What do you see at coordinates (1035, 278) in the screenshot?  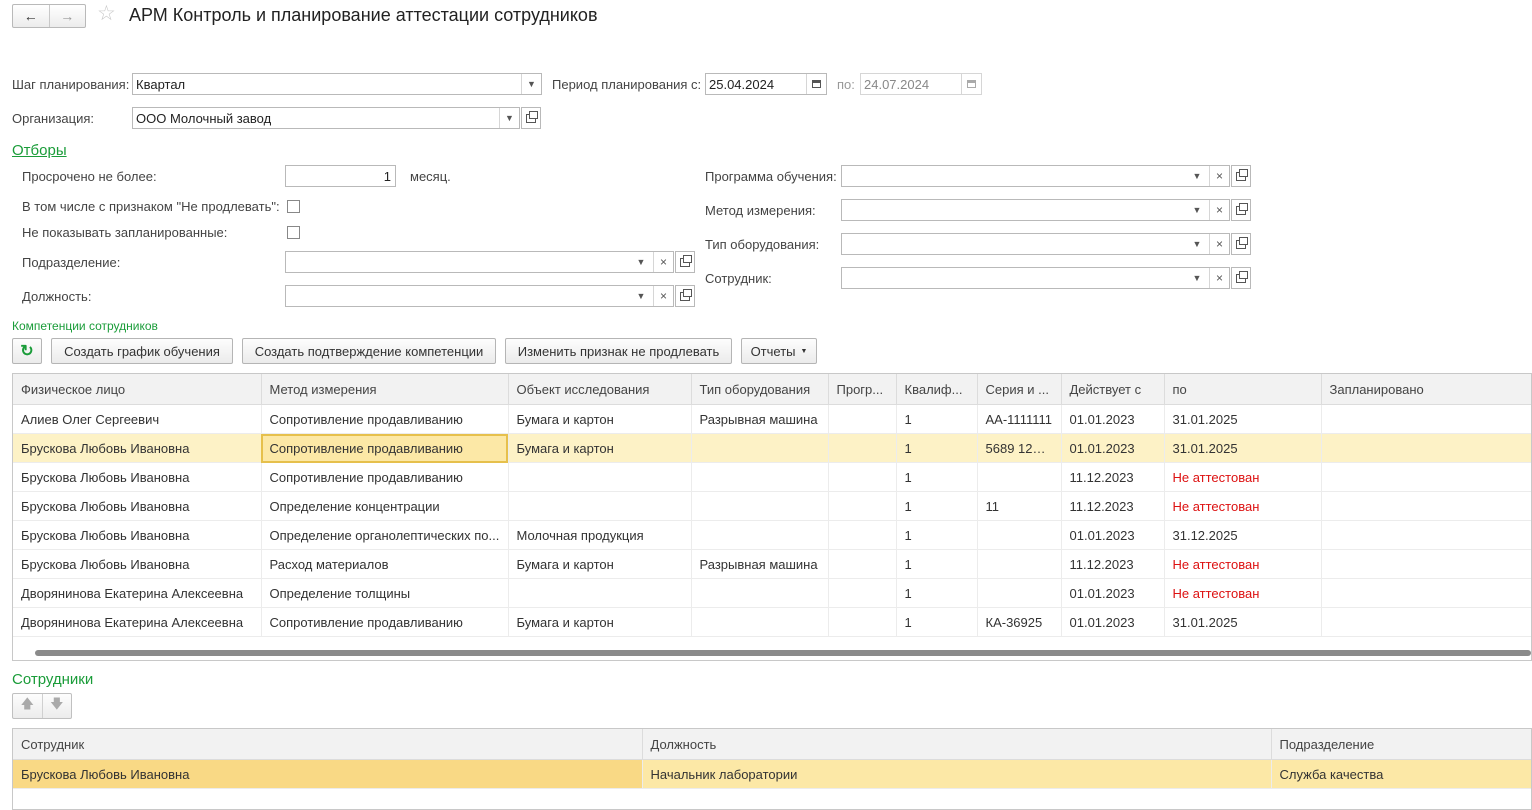 I see `employee-filter-select: ▼ ×` at bounding box center [1035, 278].